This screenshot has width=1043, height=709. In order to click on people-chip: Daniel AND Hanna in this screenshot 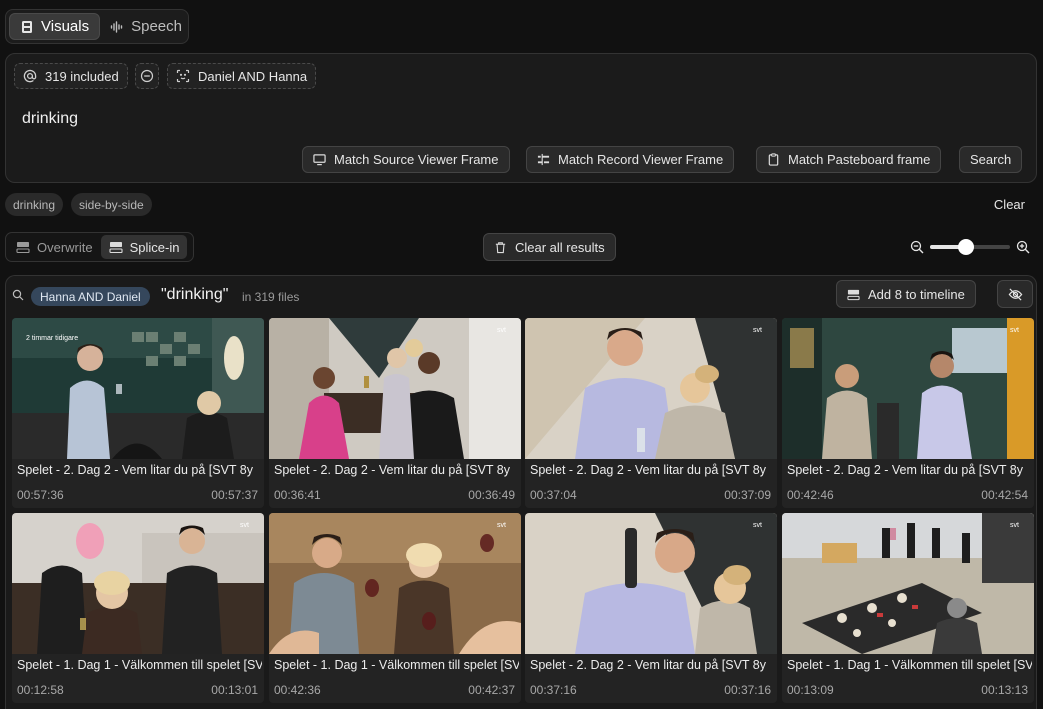, I will do `click(242, 76)`.